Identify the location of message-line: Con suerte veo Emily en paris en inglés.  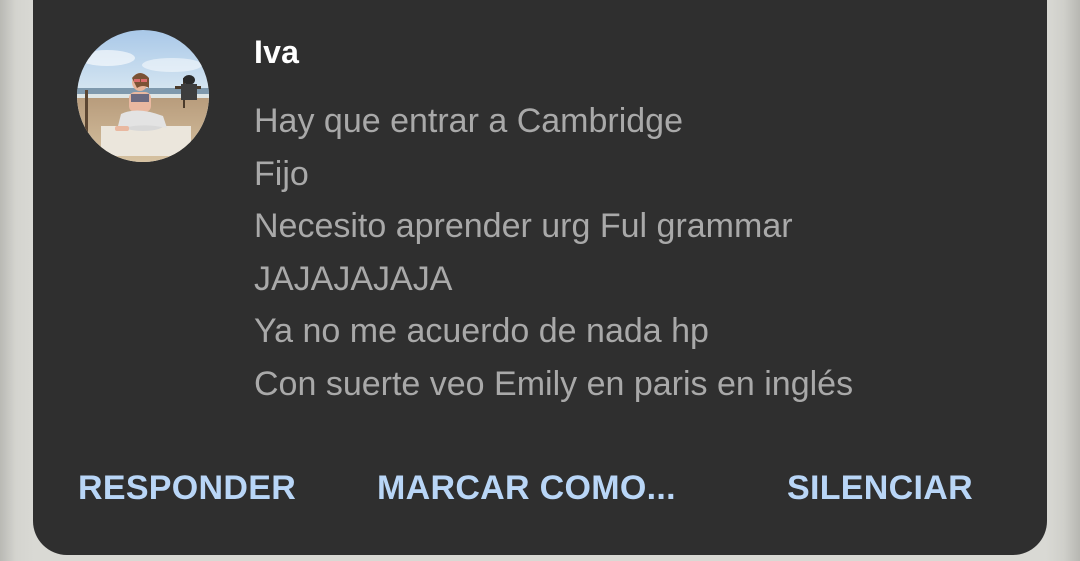
(554, 383).